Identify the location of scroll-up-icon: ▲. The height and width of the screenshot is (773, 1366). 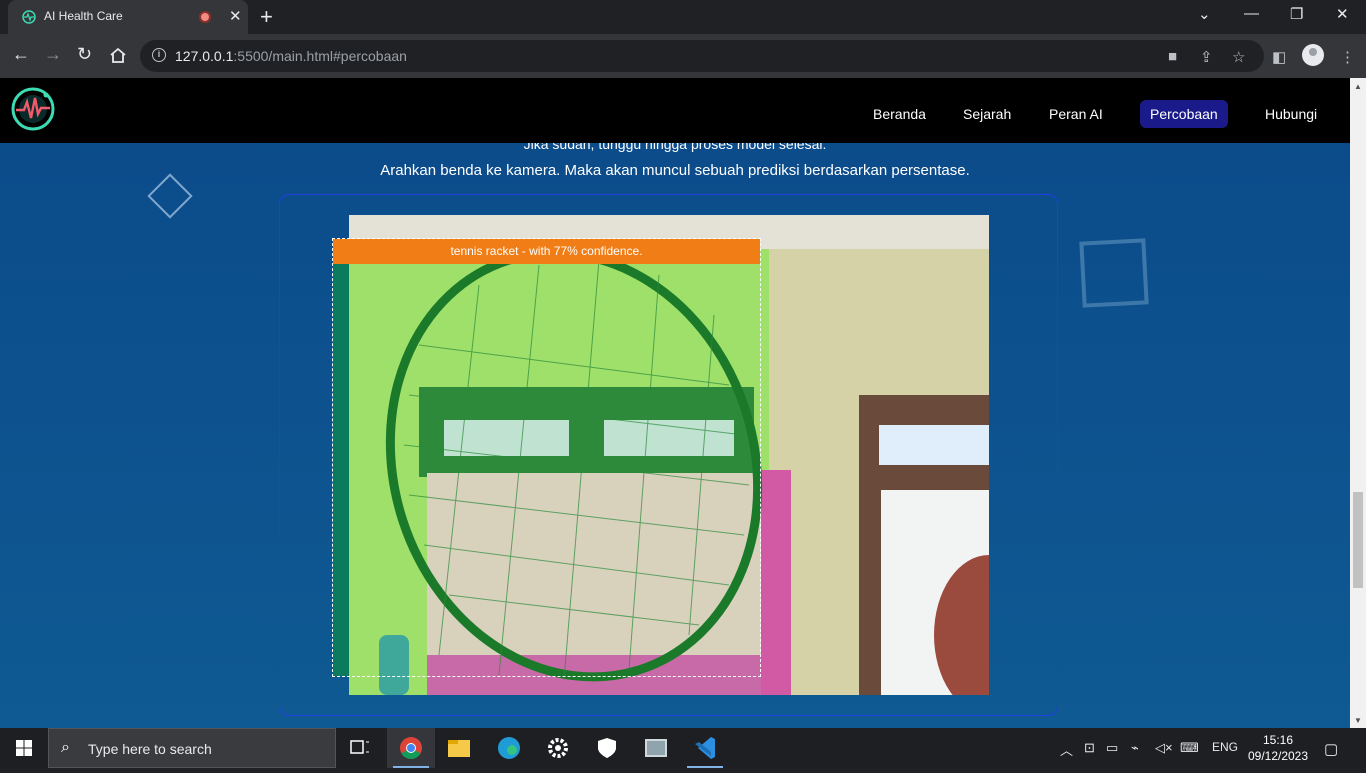
(1358, 86).